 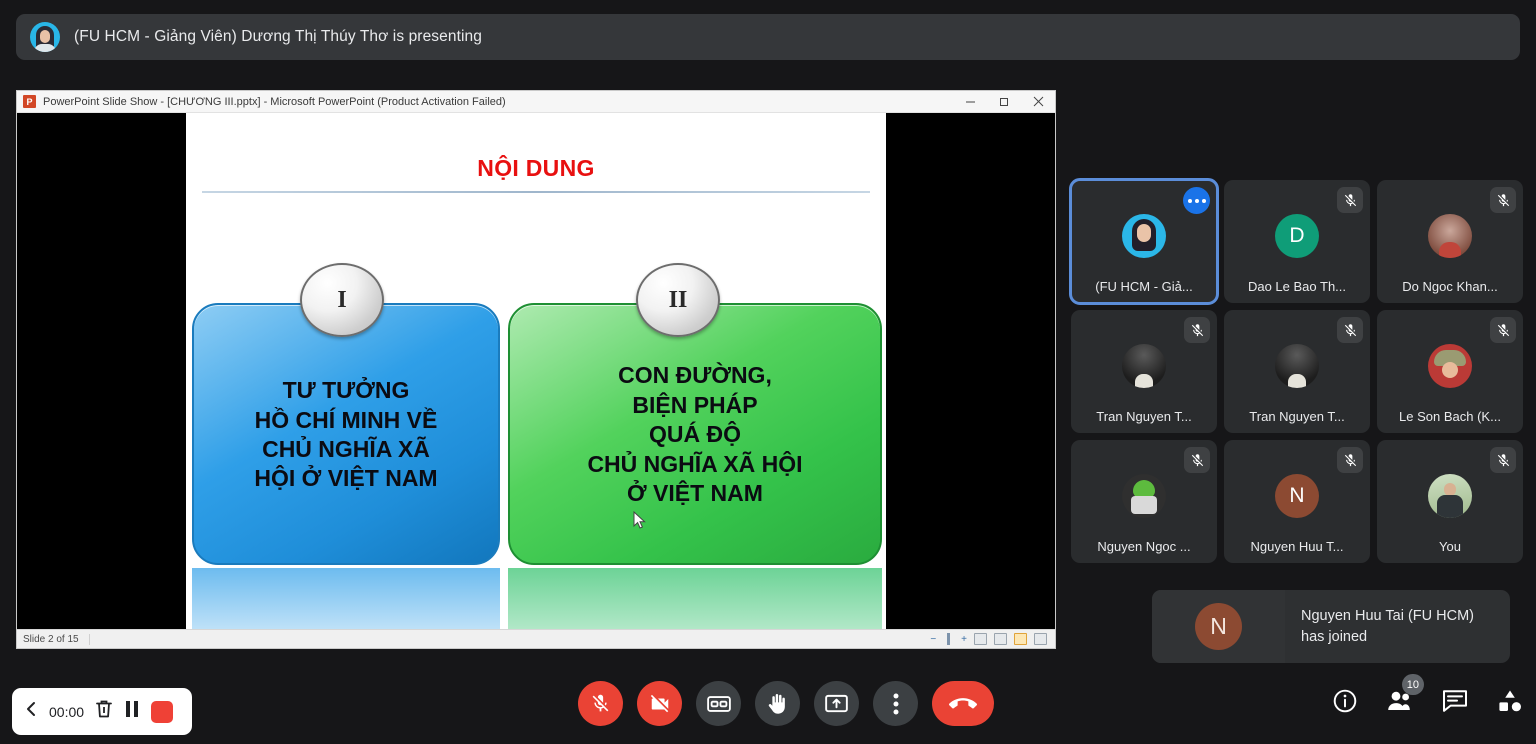 What do you see at coordinates (600, 703) in the screenshot?
I see `microphone-off-button` at bounding box center [600, 703].